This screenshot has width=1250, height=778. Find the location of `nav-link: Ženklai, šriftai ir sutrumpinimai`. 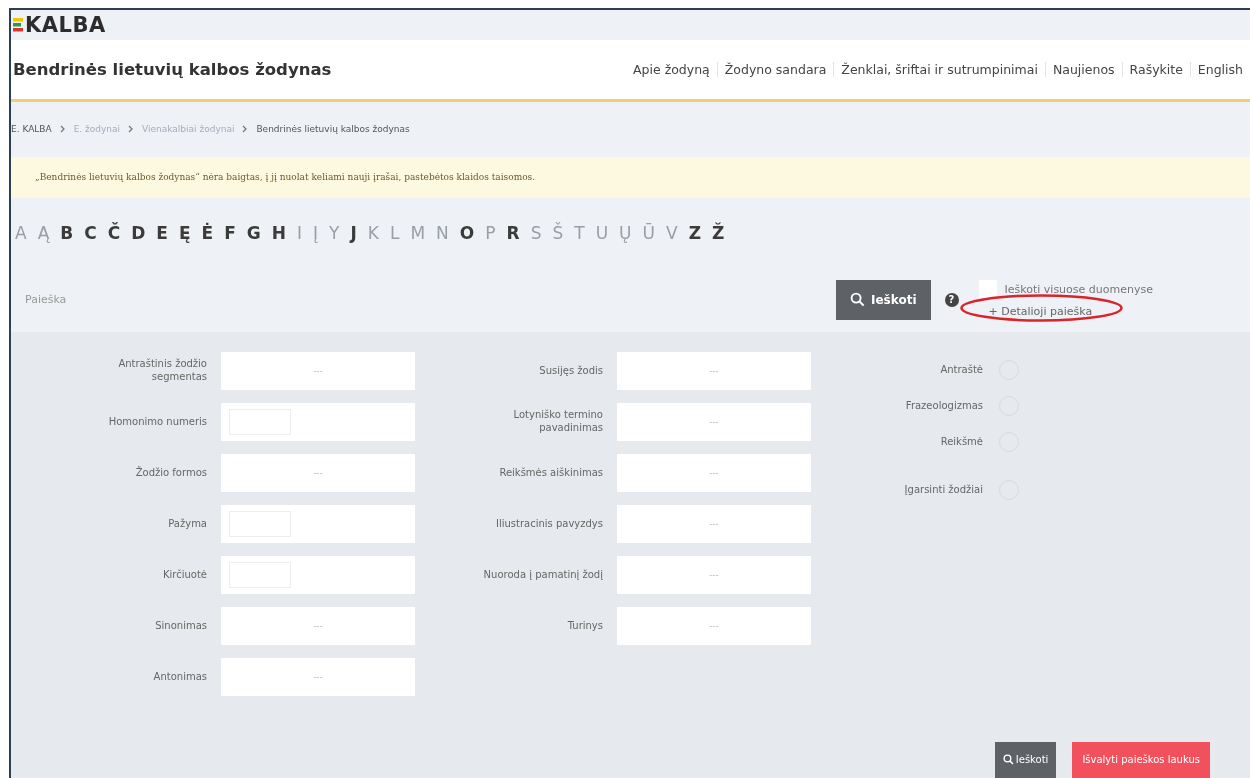

nav-link: Ženklai, šriftai ir sutrumpinimai is located at coordinates (939, 69).